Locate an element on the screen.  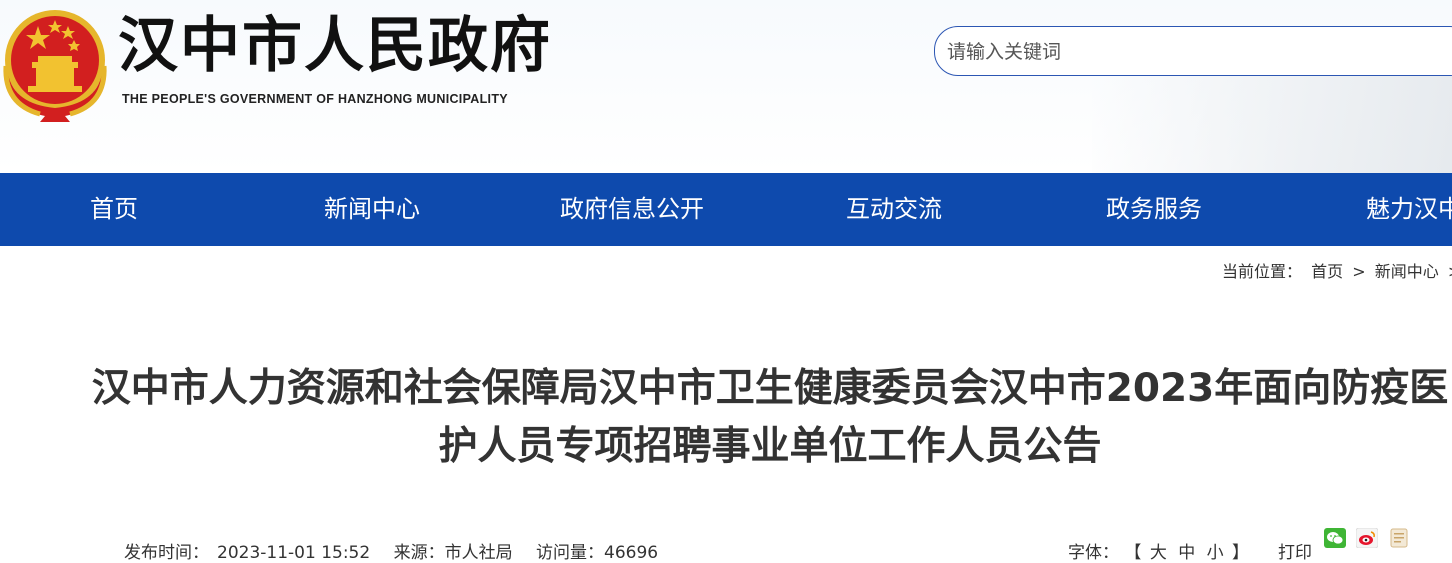
article-meta: 发布时间： 2023-11-01 15:52 来源：市人社局 访问量：46696 is located at coordinates (400, 550).